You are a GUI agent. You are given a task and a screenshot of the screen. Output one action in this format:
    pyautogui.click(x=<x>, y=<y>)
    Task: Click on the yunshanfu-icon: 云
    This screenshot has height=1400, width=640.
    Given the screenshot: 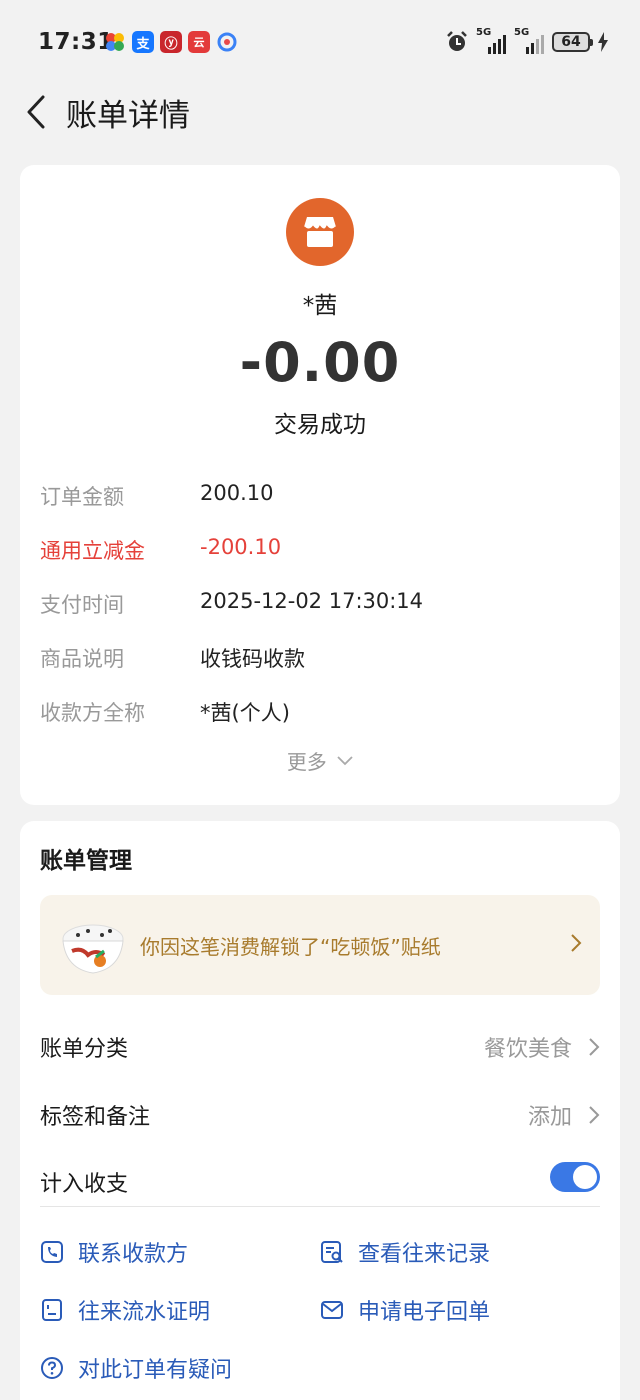 What is the action you would take?
    pyautogui.click(x=199, y=42)
    